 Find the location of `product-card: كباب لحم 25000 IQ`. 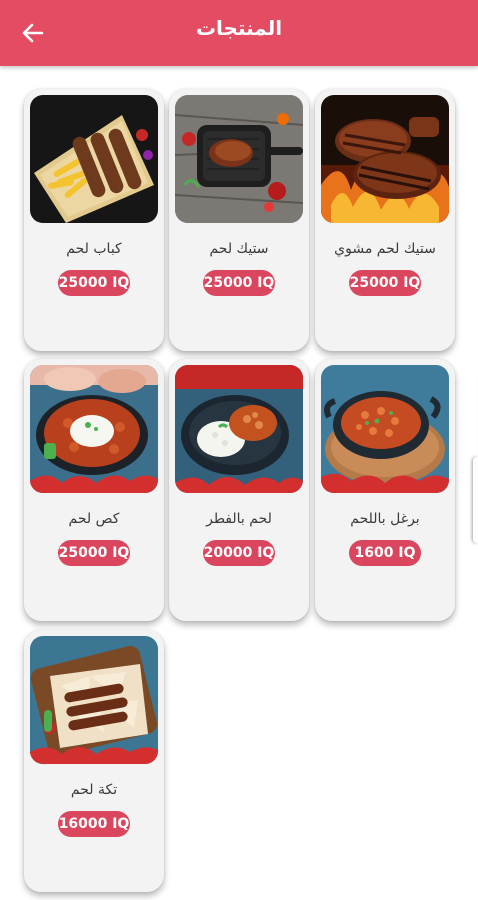

product-card: كباب لحم 25000 IQ is located at coordinates (94, 220).